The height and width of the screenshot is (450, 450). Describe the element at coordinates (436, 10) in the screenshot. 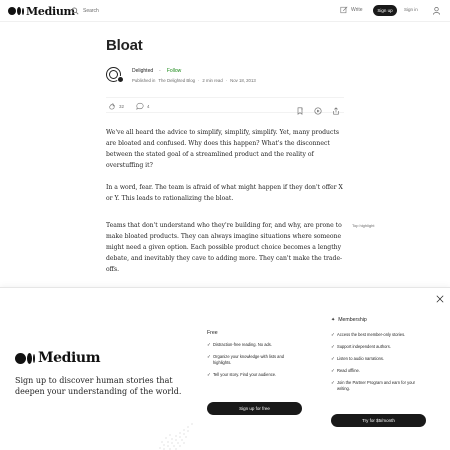

I see `user-icon` at that location.